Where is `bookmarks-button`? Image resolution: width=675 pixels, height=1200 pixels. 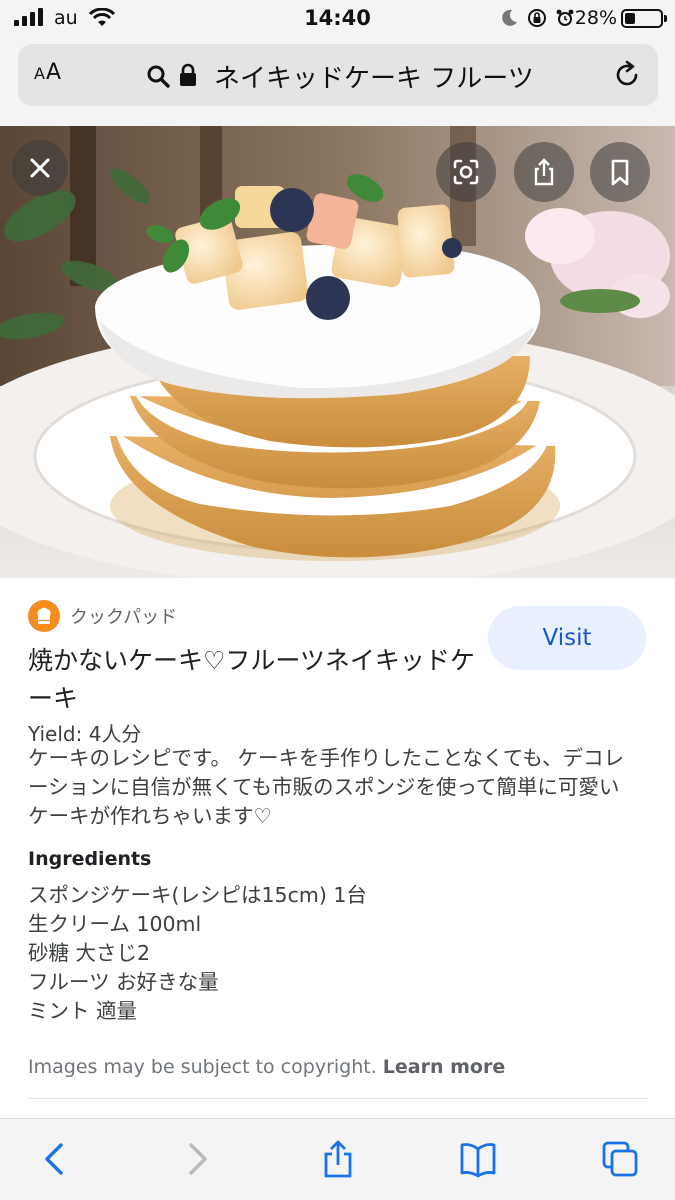 bookmarks-button is located at coordinates (478, 1159).